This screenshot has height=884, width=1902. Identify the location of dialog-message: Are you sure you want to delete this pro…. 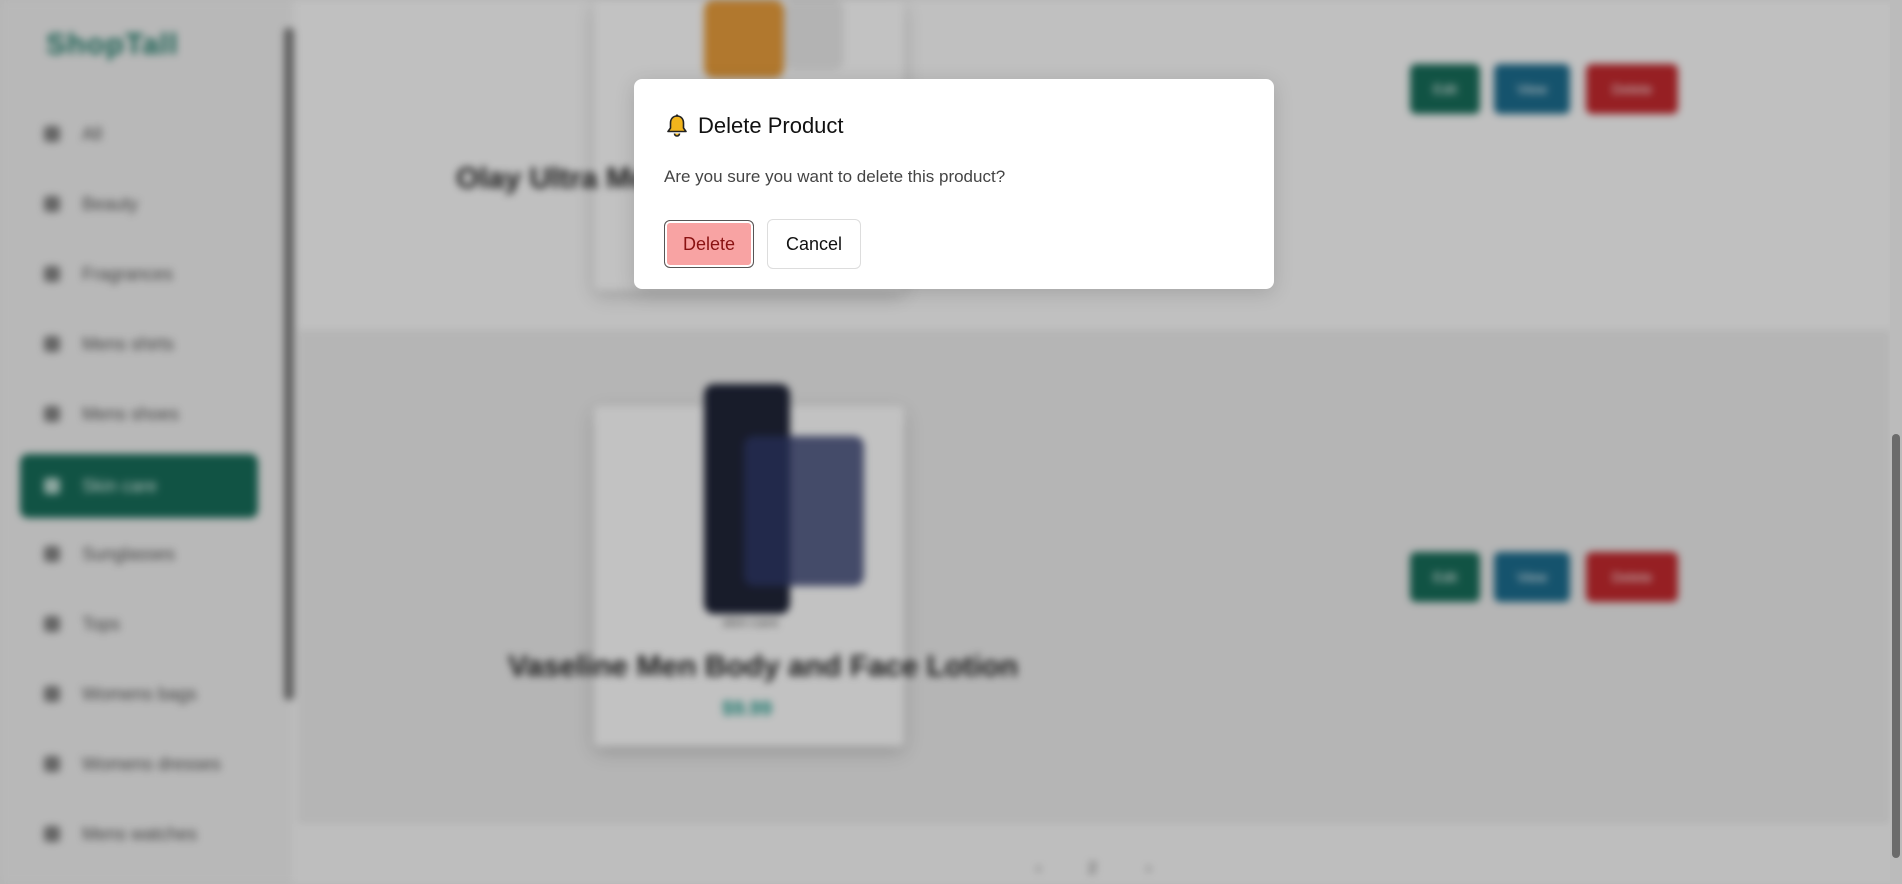
(835, 176).